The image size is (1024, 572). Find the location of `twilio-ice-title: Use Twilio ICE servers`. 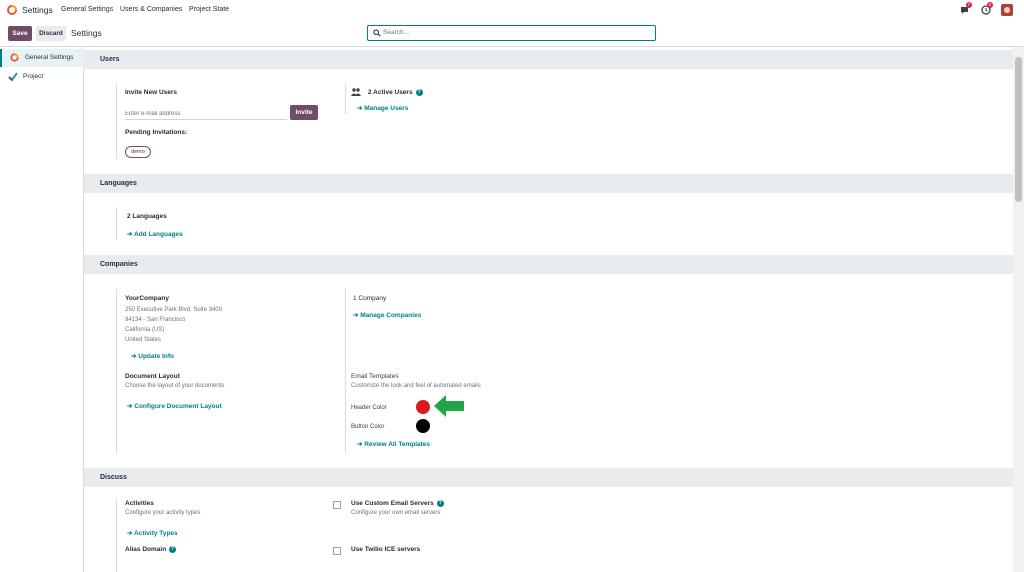

twilio-ice-title: Use Twilio ICE servers is located at coordinates (386, 549).